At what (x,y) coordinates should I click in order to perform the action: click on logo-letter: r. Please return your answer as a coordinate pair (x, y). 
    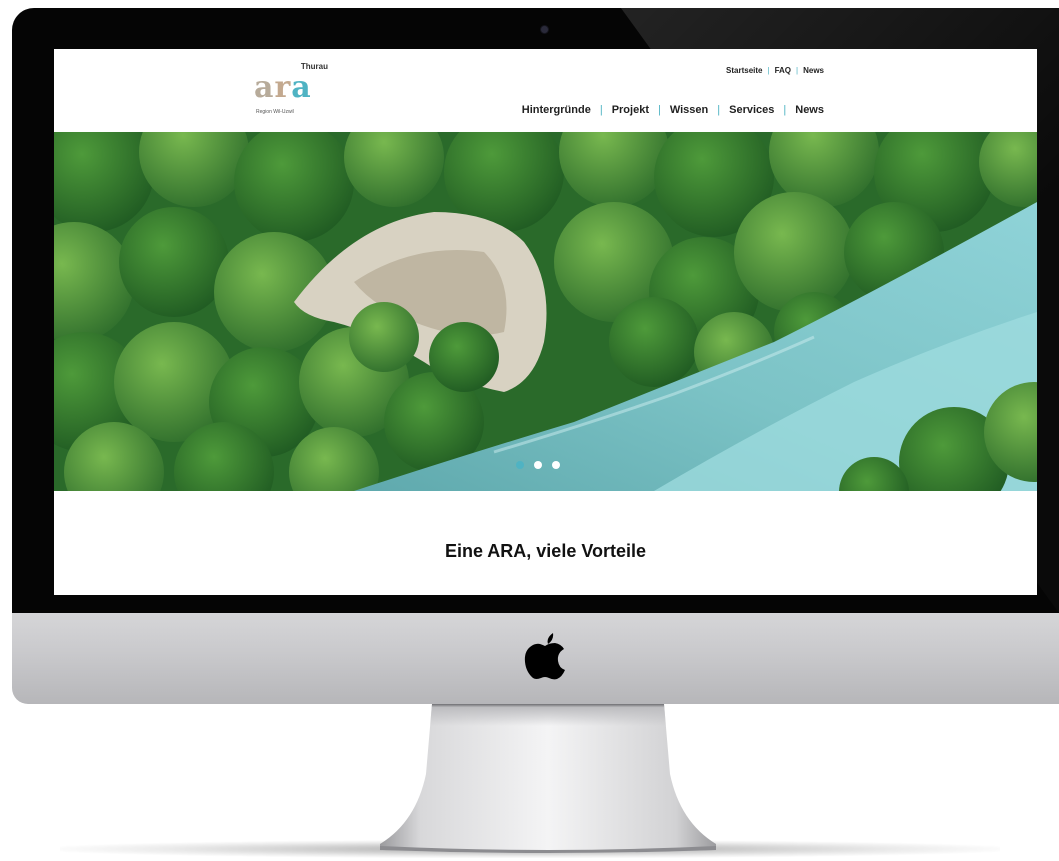
    Looking at the image, I should click on (283, 87).